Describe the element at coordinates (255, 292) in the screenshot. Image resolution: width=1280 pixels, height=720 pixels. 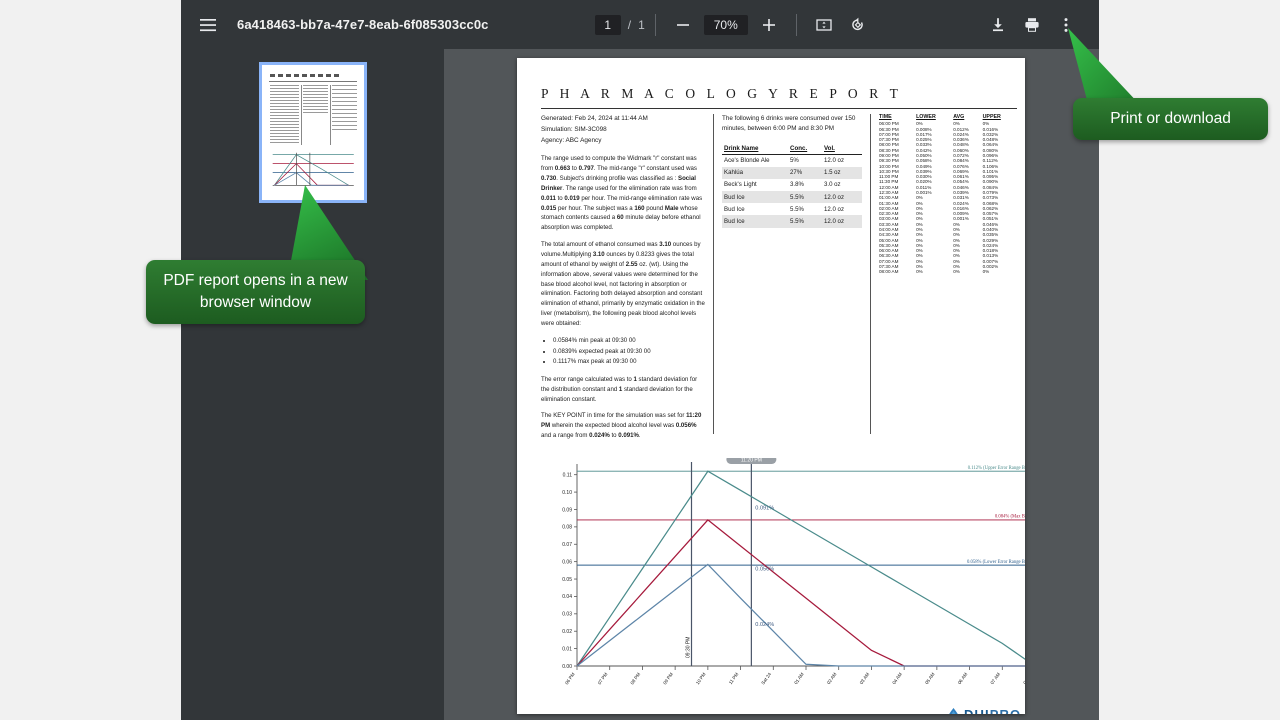
I see `callout-pdf-report: PDF report opens in a new browser window` at that location.